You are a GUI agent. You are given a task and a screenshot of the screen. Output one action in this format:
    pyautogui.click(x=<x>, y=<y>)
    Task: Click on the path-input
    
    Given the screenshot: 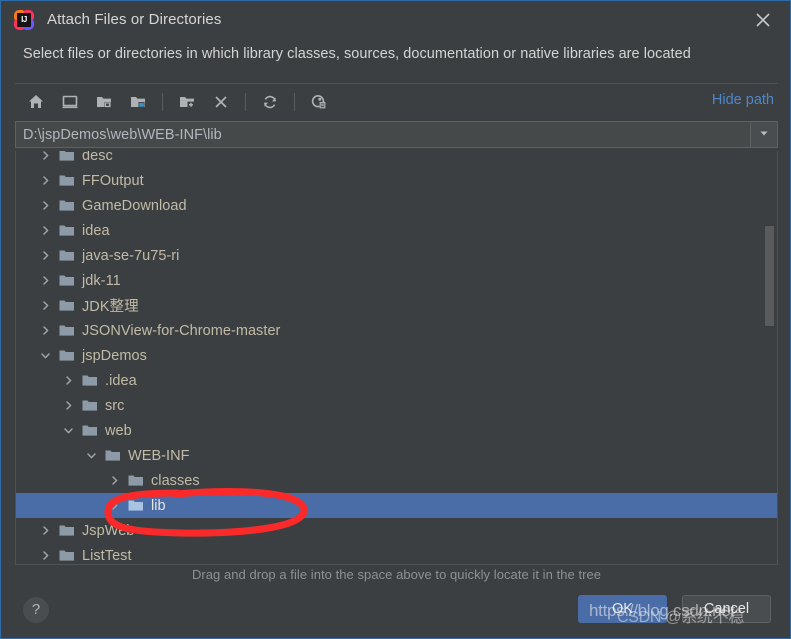 What is the action you would take?
    pyautogui.click(x=382, y=134)
    